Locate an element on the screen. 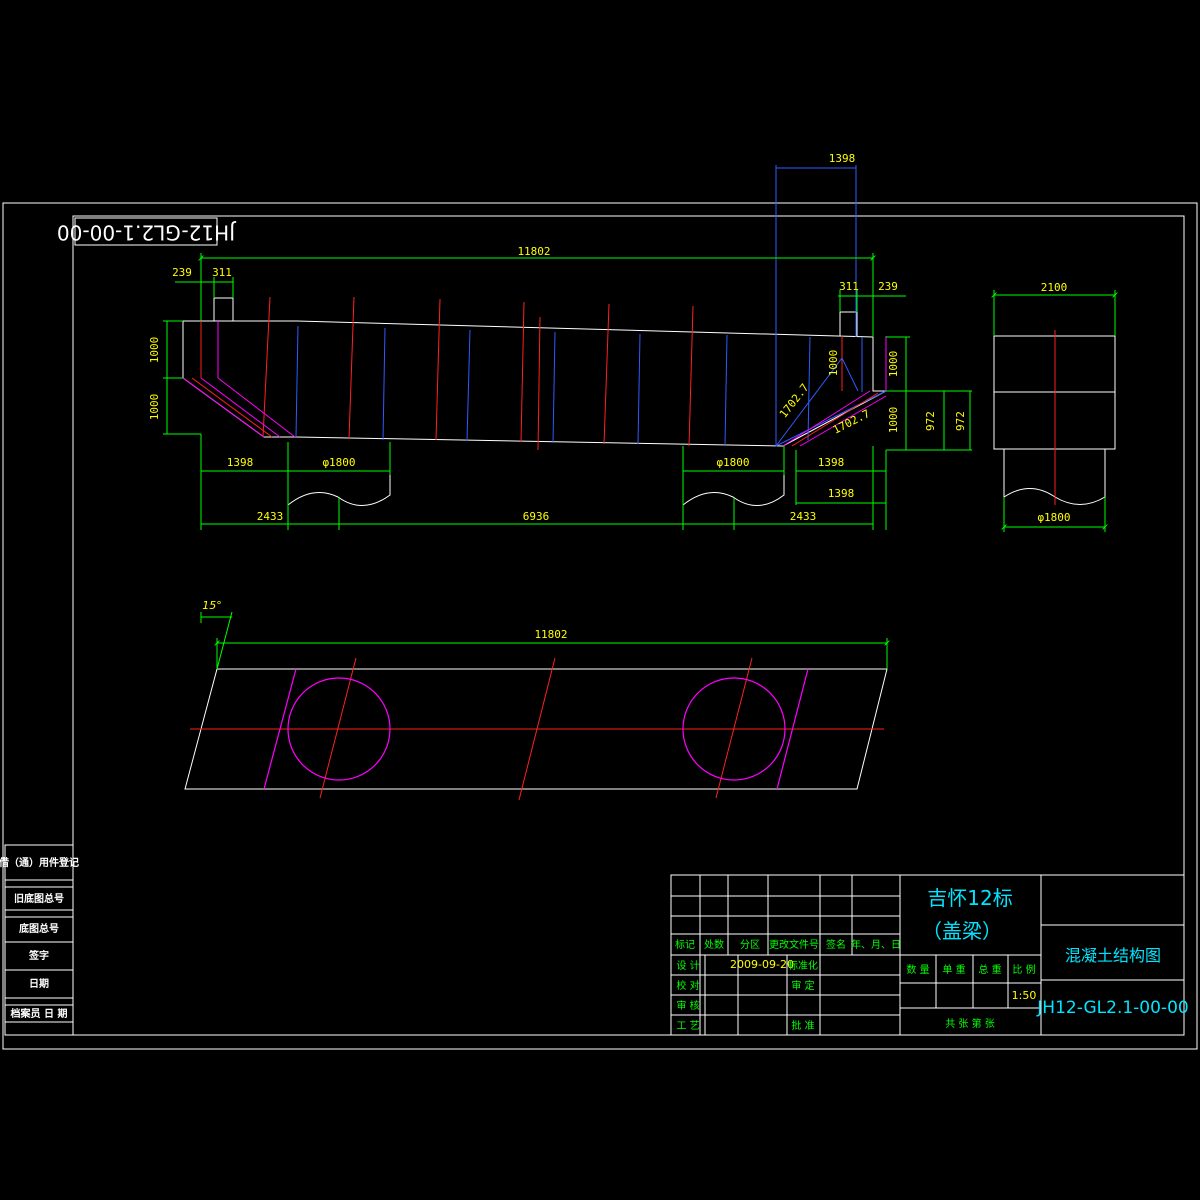 The image size is (1200, 1200). dim-972-b: 972 is located at coordinates (960, 421).